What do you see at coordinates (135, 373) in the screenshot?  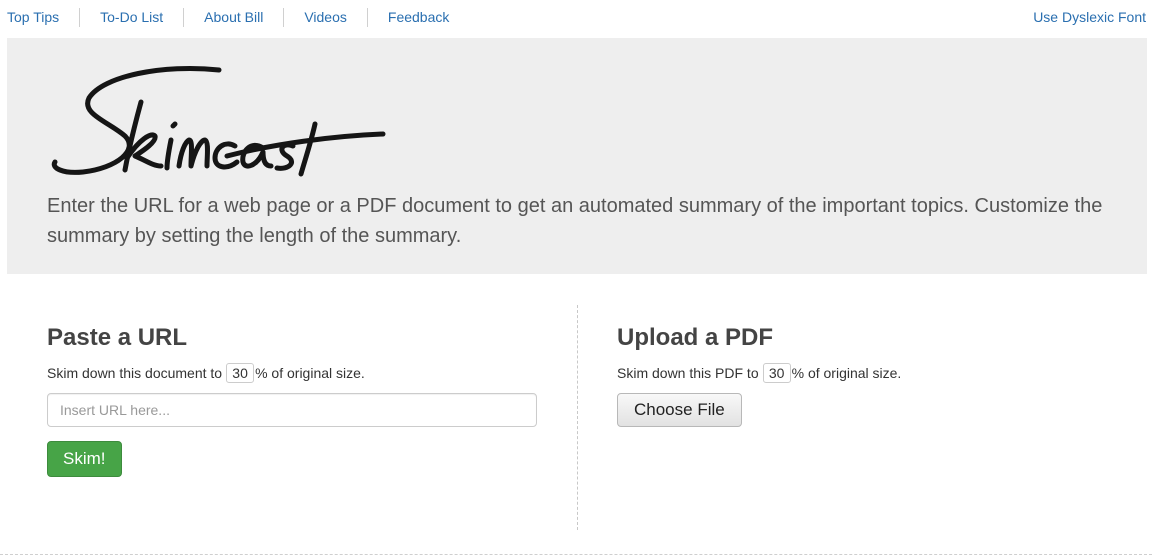 I see `url-skim-prefix: Skim down this document to` at bounding box center [135, 373].